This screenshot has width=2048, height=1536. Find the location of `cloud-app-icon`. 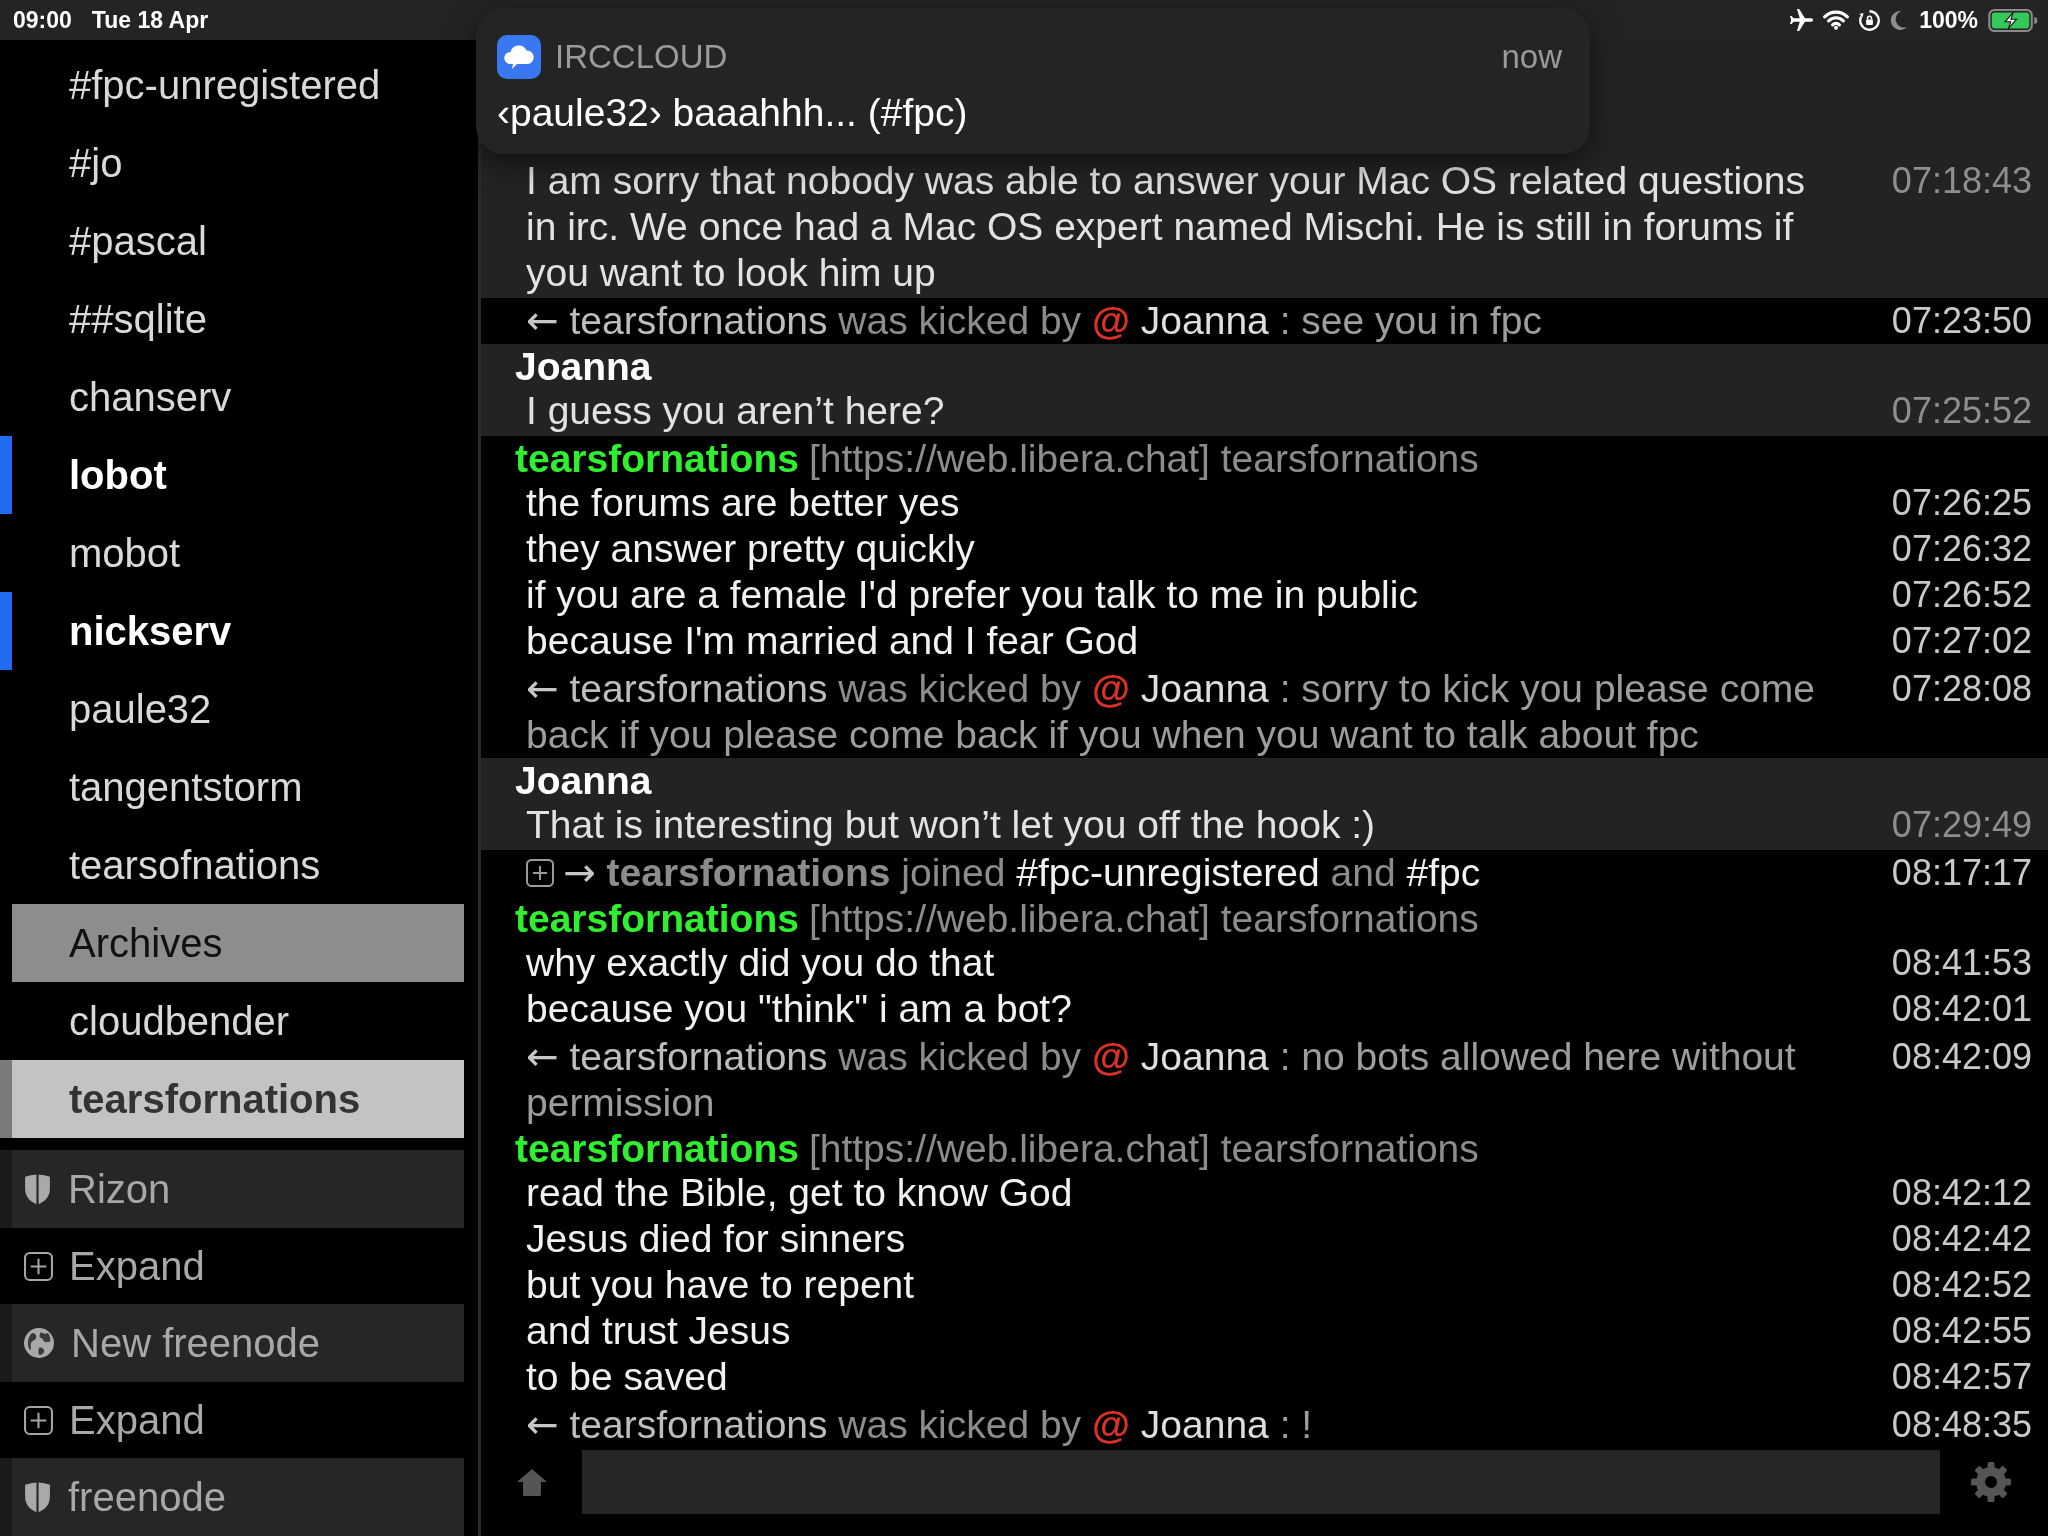

cloud-app-icon is located at coordinates (519, 57).